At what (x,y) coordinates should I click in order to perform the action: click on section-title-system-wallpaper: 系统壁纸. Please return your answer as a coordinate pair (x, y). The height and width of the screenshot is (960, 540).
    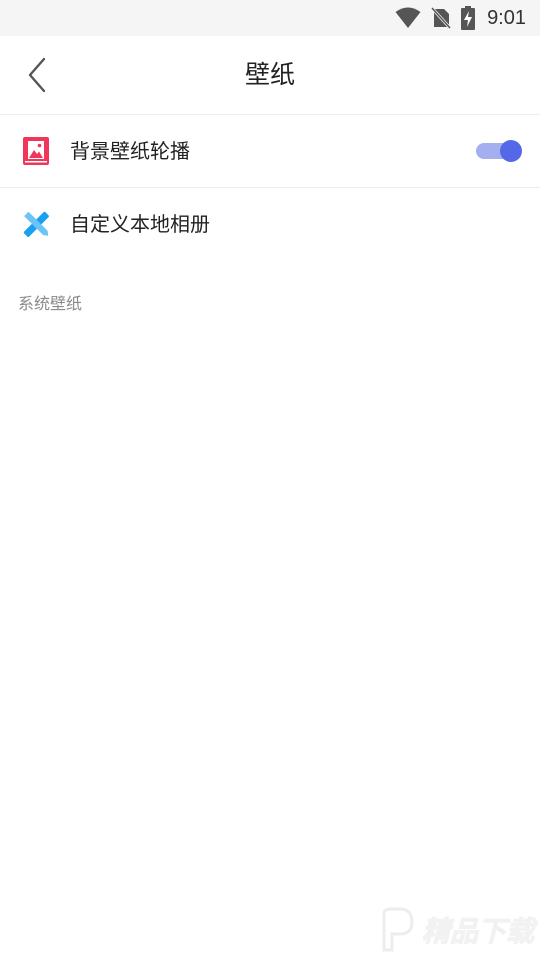
    Looking at the image, I should click on (50, 303).